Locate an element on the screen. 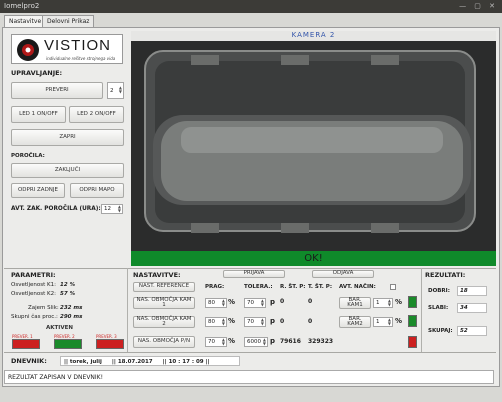  toler-kam1-unit: p is located at coordinates (273, 302).